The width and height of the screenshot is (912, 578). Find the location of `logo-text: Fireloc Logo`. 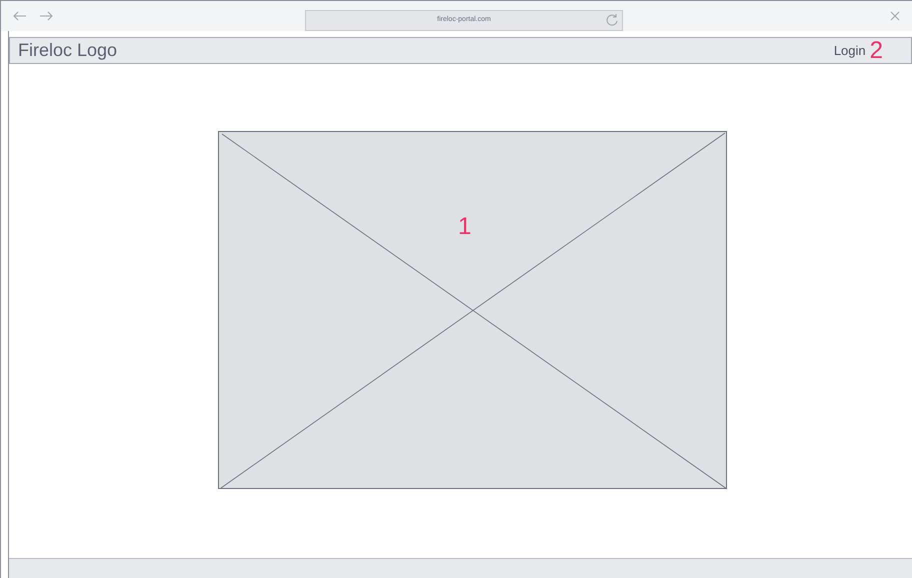

logo-text: Fireloc Logo is located at coordinates (68, 50).